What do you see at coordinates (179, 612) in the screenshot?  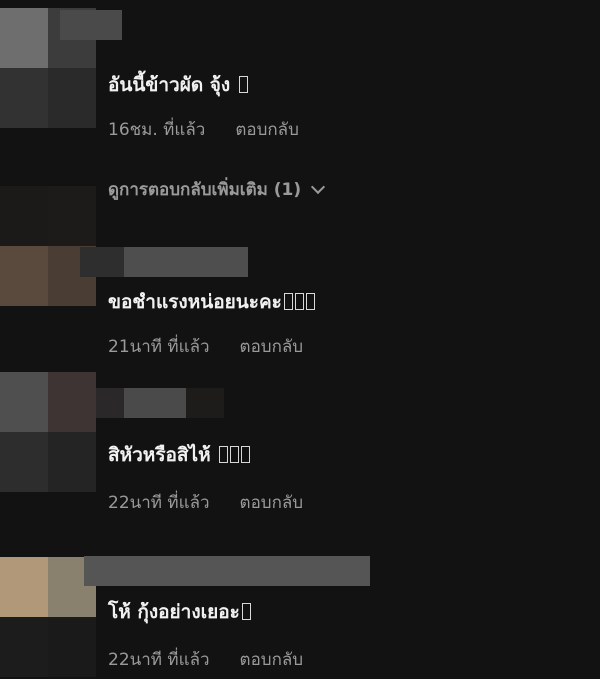 I see `comment-text: โห้ กุ้งอย่างเยอะ` at bounding box center [179, 612].